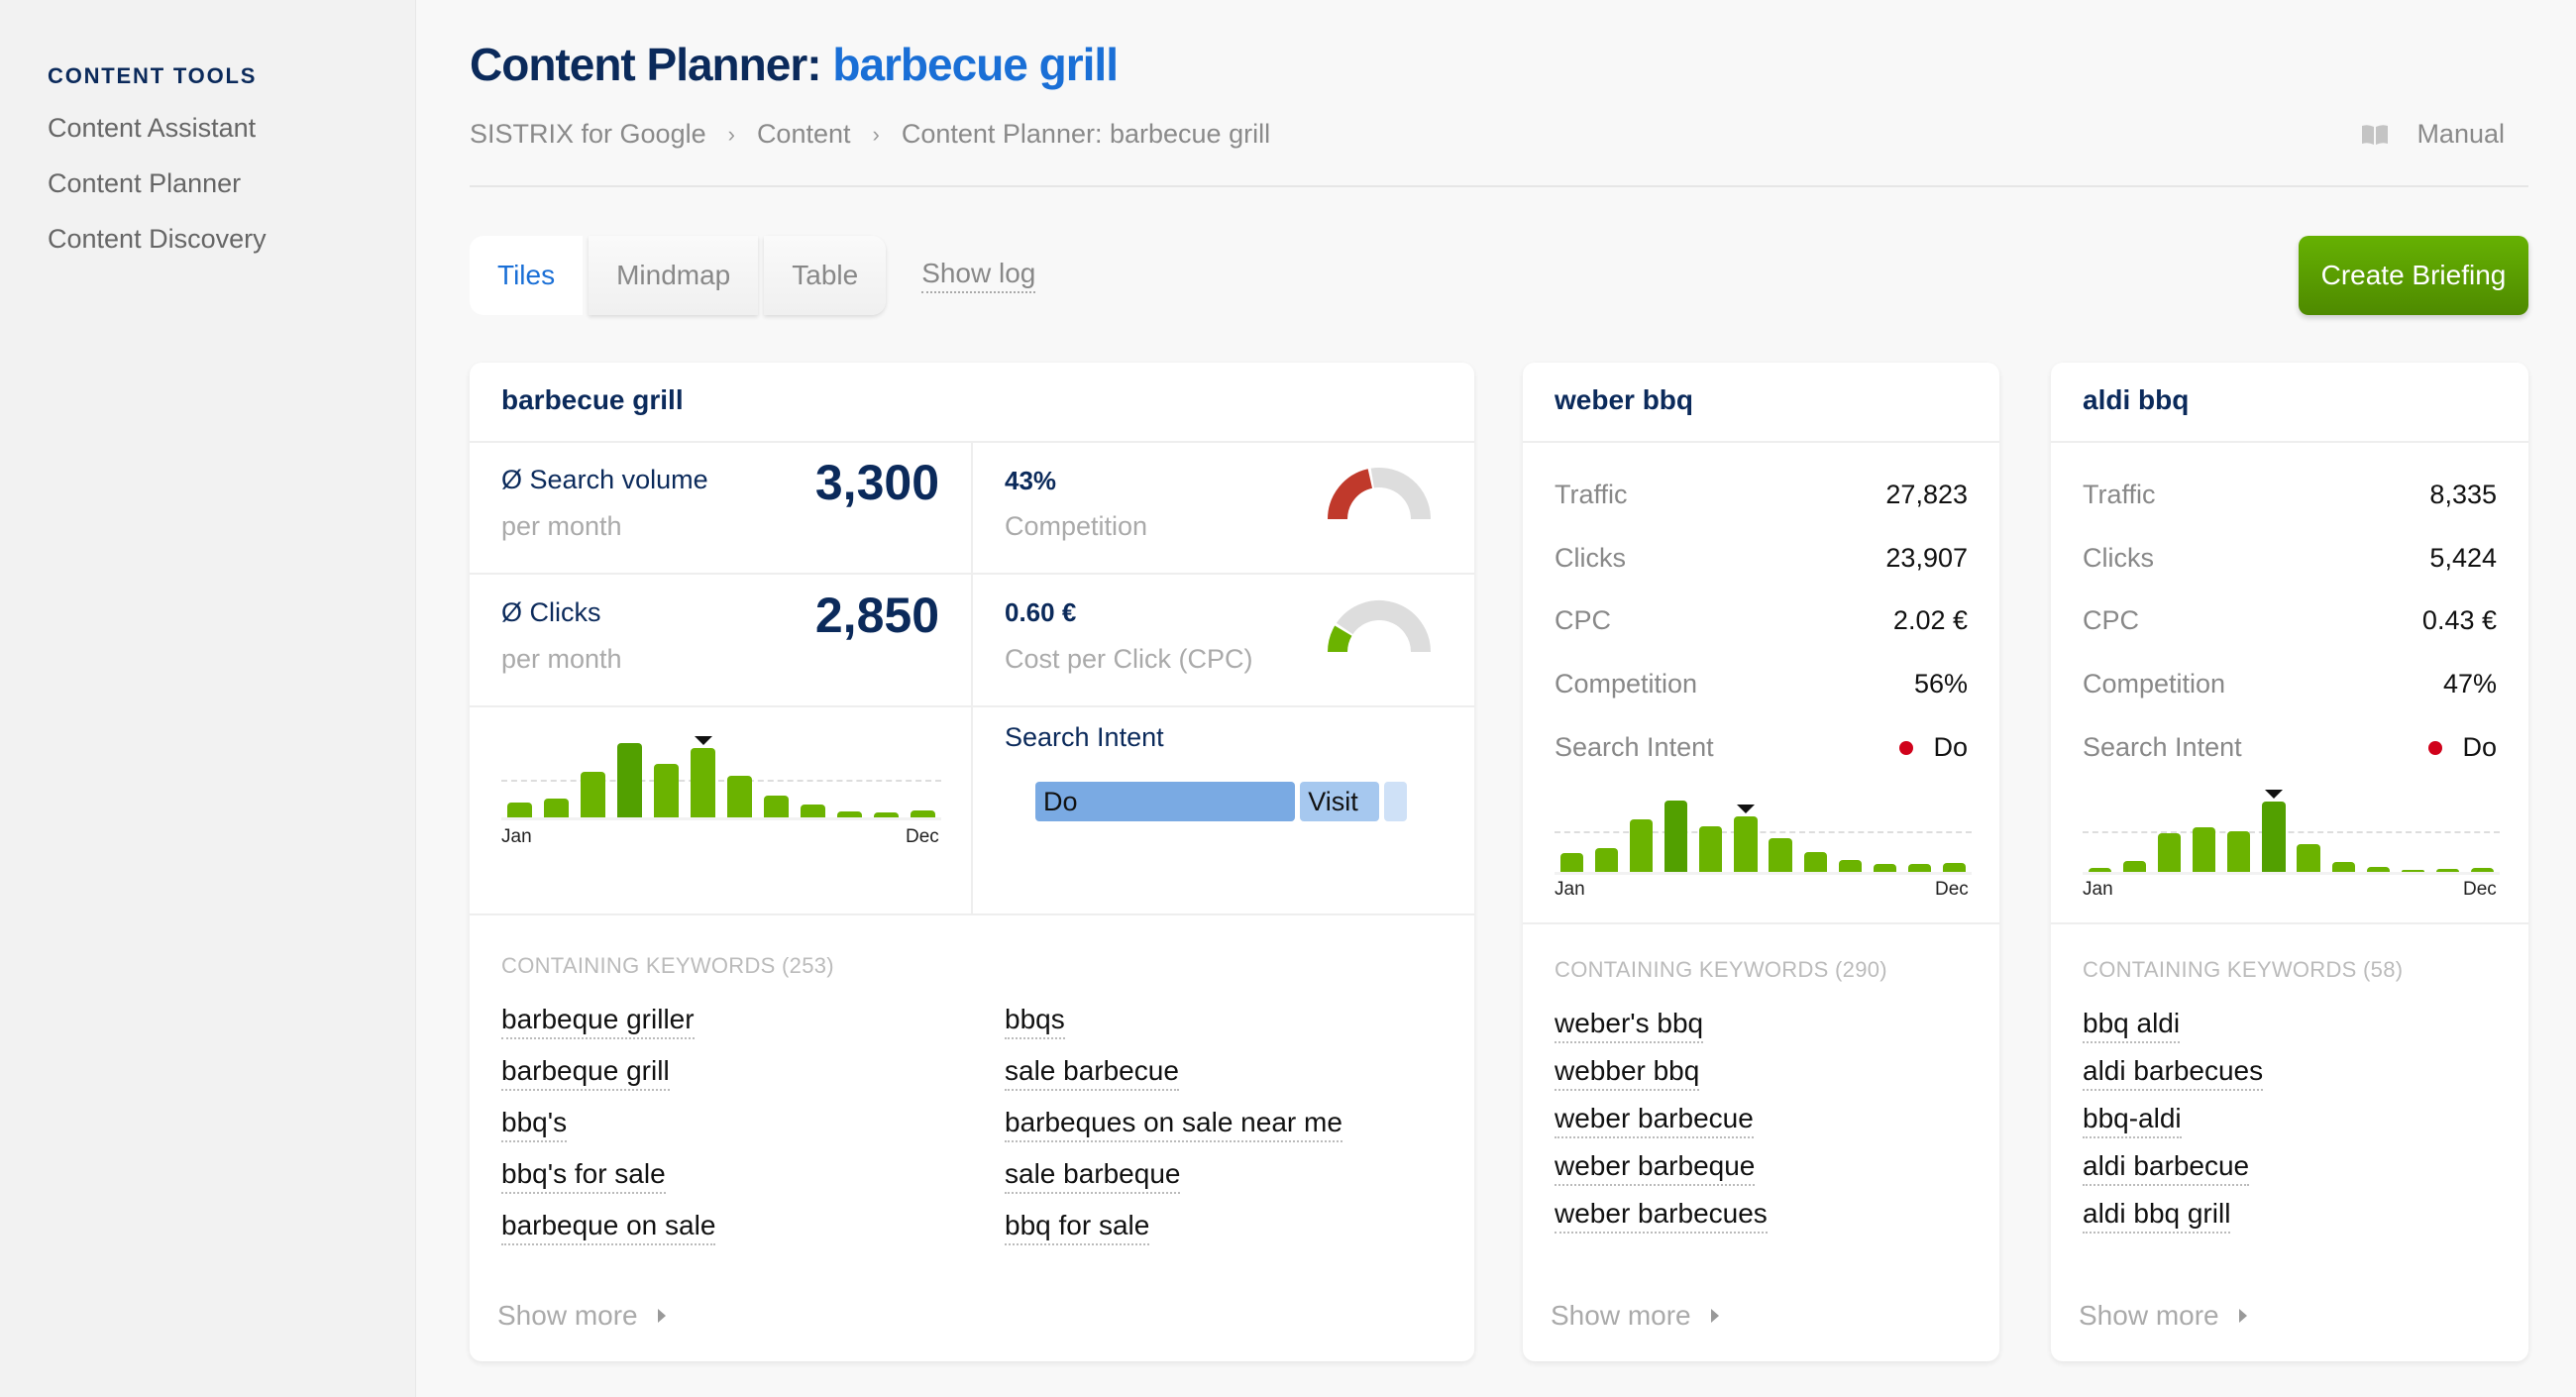  I want to click on keyword-link: bbq aldi, so click(2132, 1025).